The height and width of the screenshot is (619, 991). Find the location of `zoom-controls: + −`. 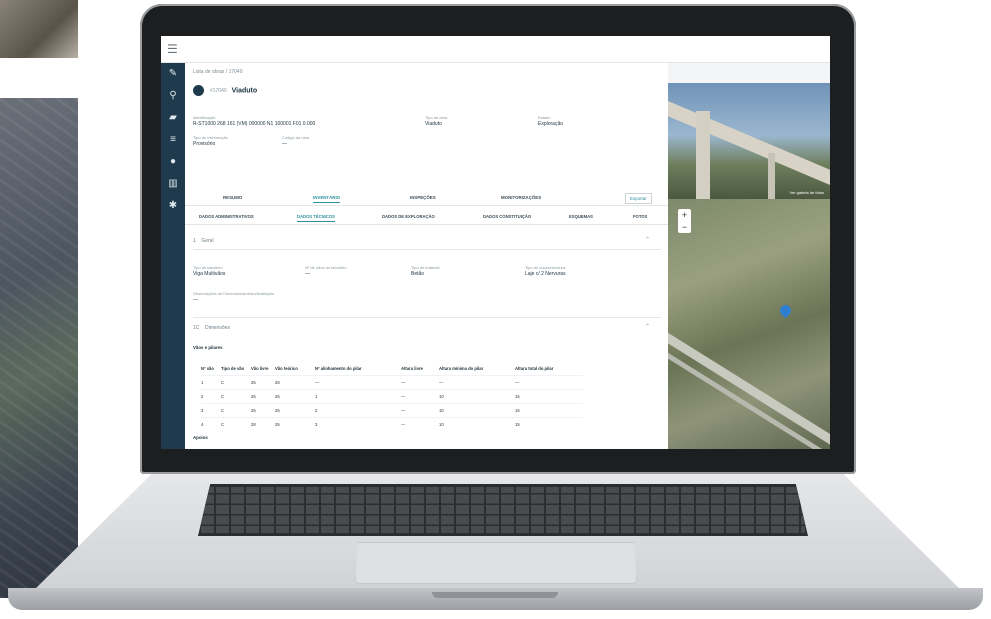

zoom-controls: + − is located at coordinates (684, 221).